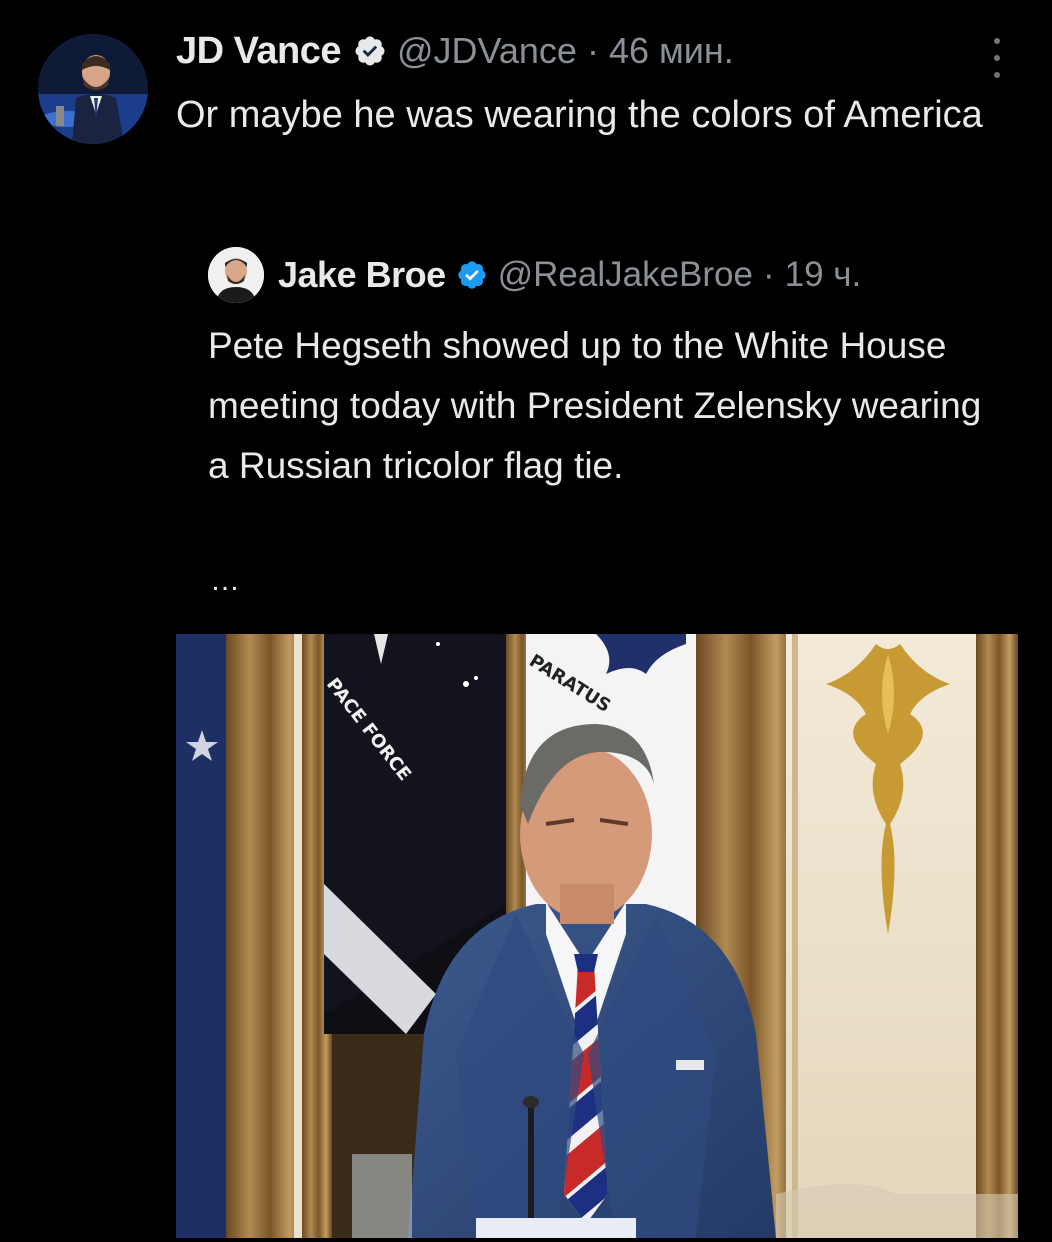 The image size is (1052, 1242). I want to click on quoted-post-header: Jake Broe @RealJakeBroe · 19 ч., so click(535, 275).